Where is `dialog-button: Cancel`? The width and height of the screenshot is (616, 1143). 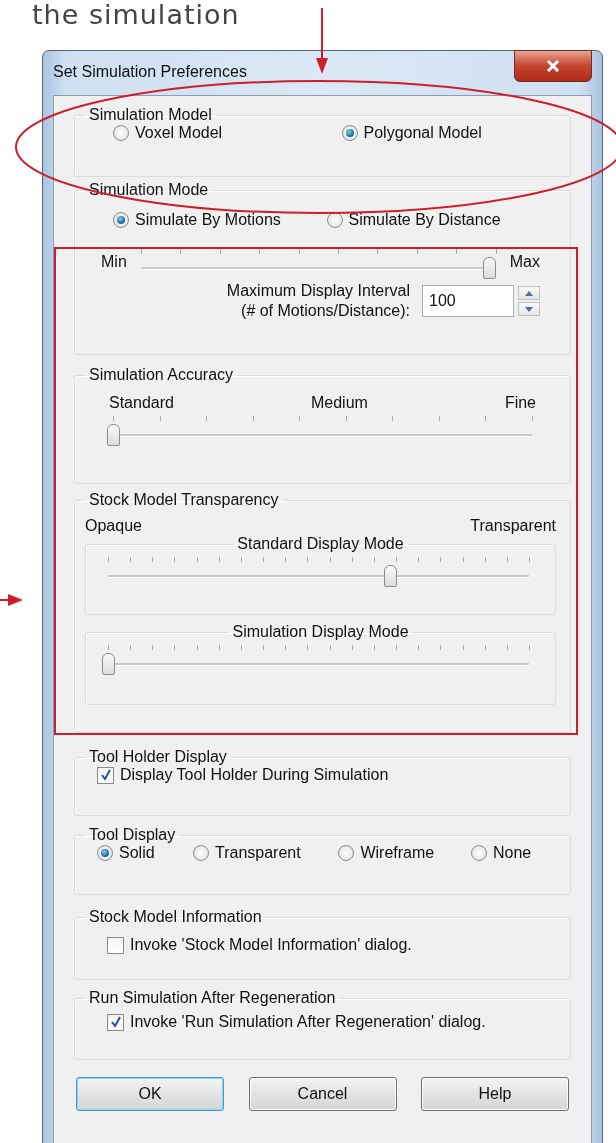 dialog-button: Cancel is located at coordinates (322, 1094).